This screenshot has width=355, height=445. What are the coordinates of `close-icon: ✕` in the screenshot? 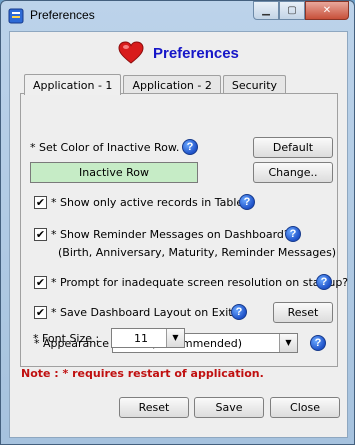 It's located at (327, 10).